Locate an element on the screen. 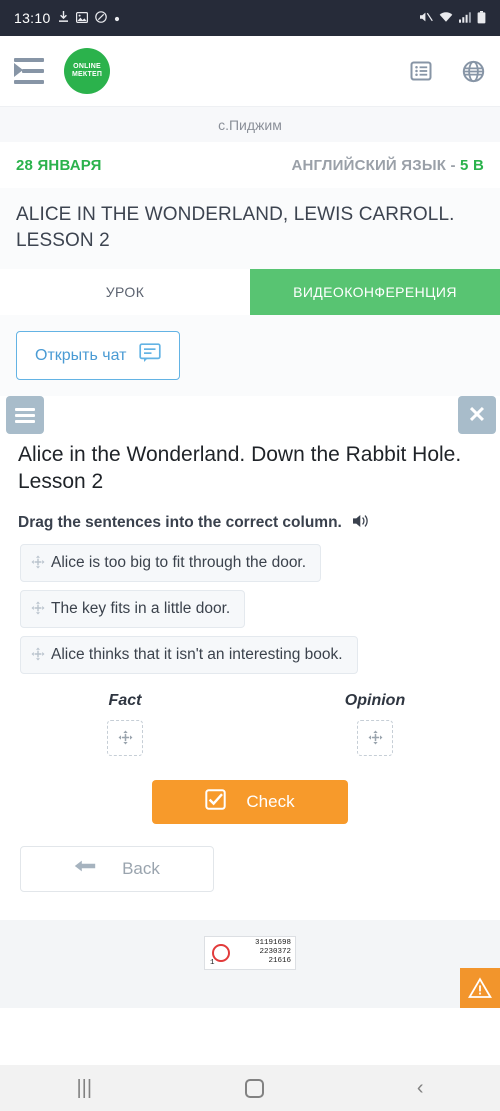  lesson-meta-row: 28 ЯНВАРЯ АНГЛИЙСКИЙ ЯЗЫК - 5 В is located at coordinates (250, 165).